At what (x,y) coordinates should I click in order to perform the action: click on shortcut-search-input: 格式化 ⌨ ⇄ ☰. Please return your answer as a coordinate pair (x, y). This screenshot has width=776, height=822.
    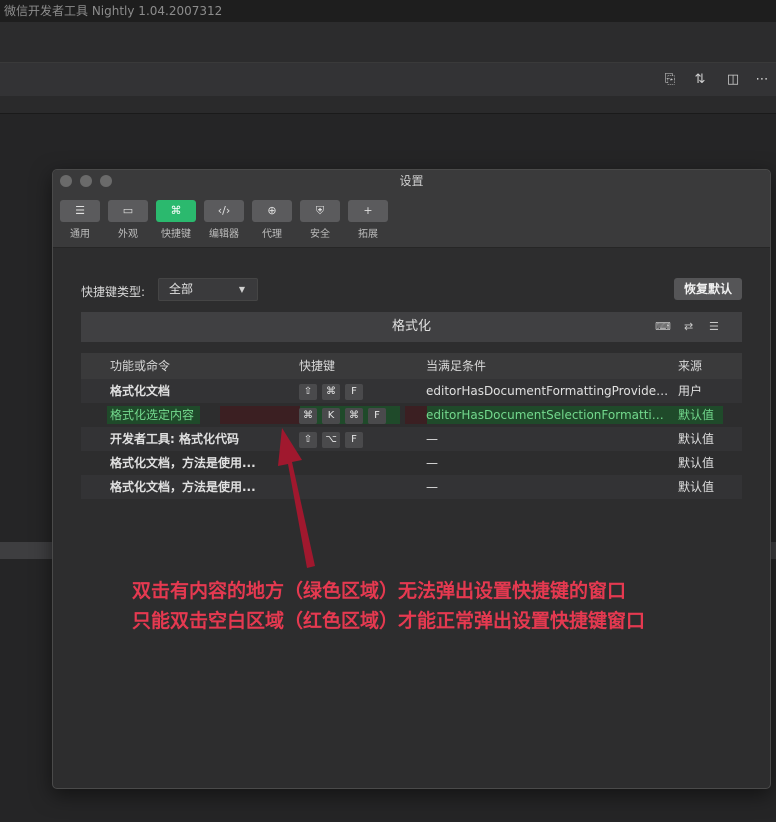
    Looking at the image, I should click on (411, 327).